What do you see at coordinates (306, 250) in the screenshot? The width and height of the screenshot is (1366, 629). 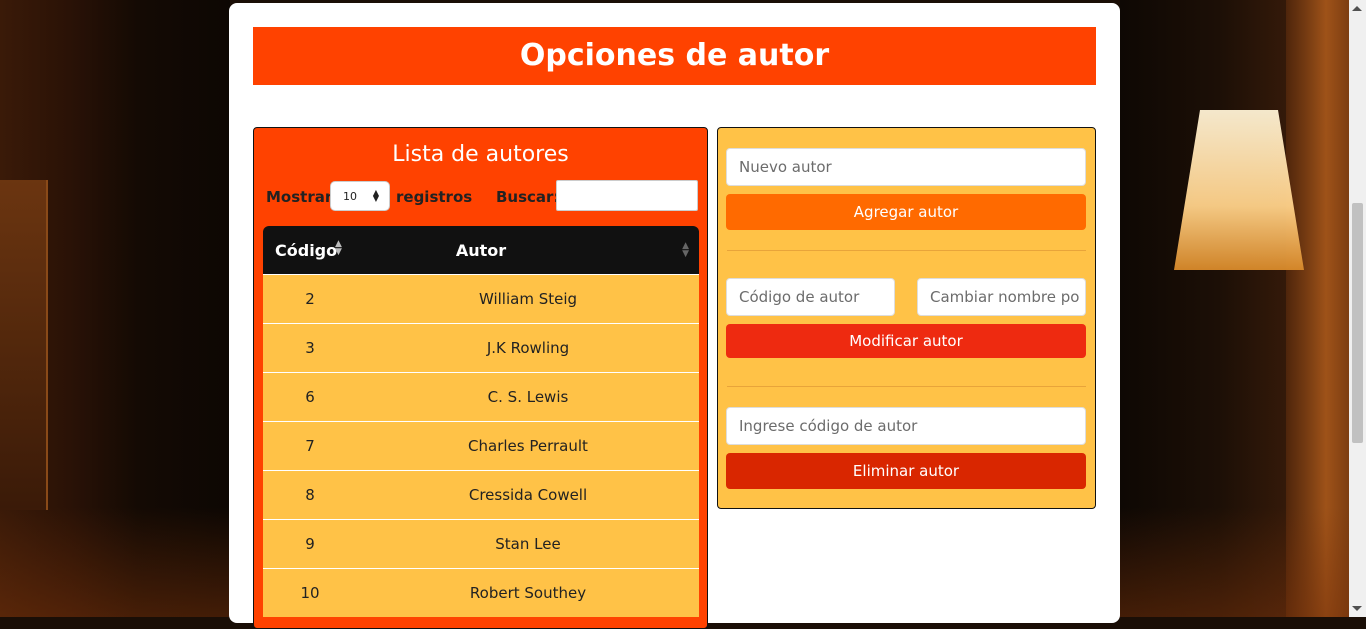 I see `column-header-code: Código` at bounding box center [306, 250].